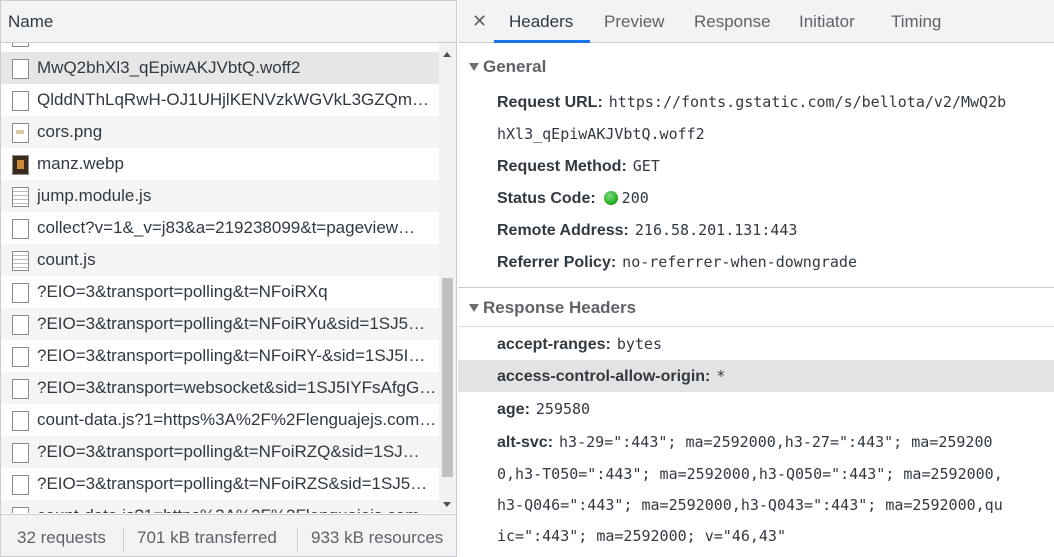 The width and height of the screenshot is (1054, 557). Describe the element at coordinates (560, 307) in the screenshot. I see `response-headers-section-title: Response Headers` at that location.